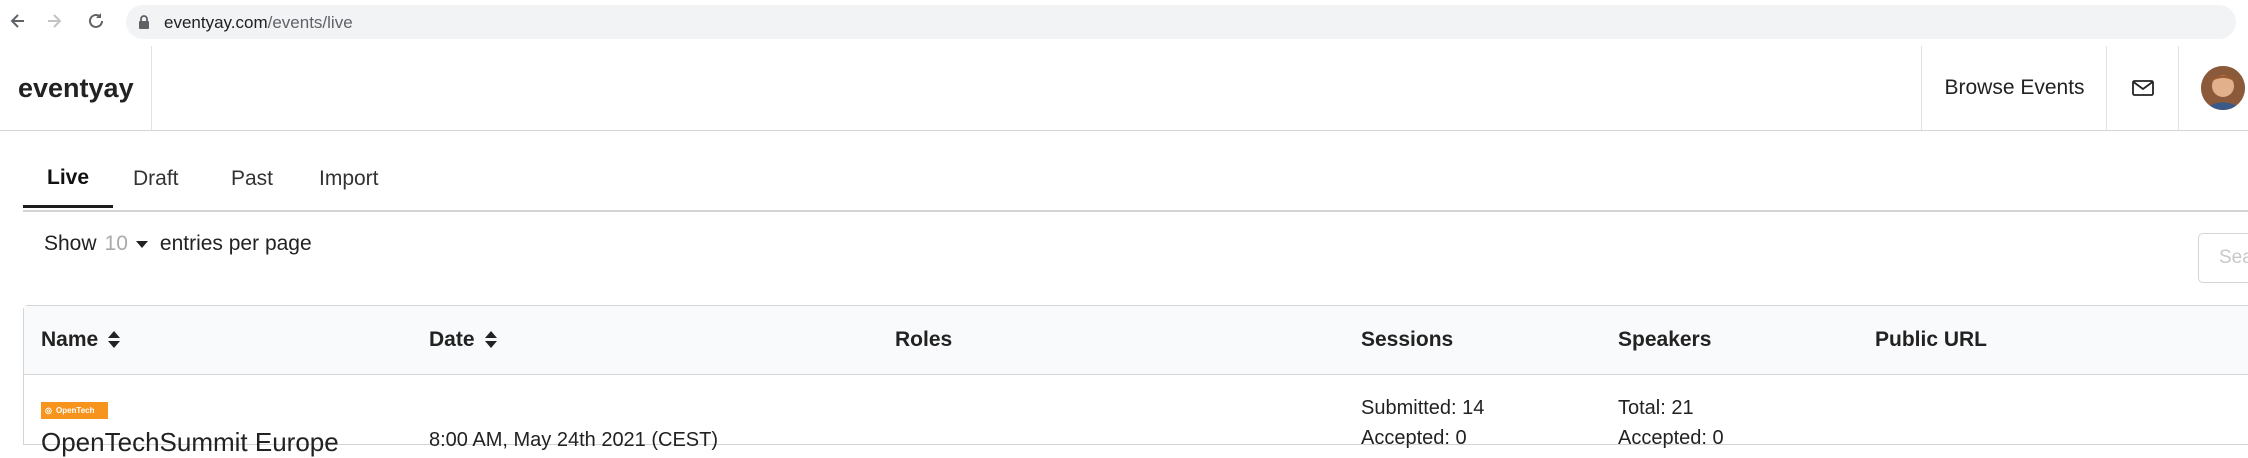  What do you see at coordinates (1135, 181) in the screenshot?
I see `event-tabs: Live Draft Past Import` at bounding box center [1135, 181].